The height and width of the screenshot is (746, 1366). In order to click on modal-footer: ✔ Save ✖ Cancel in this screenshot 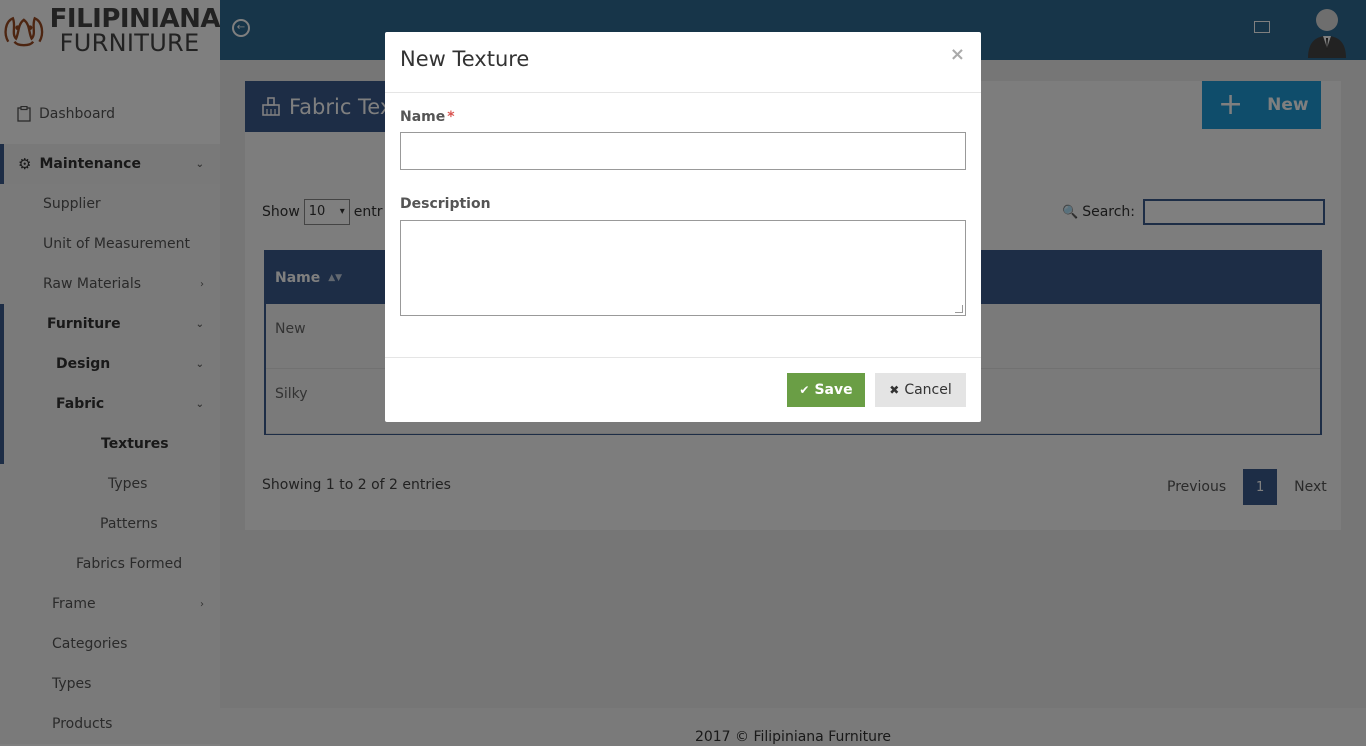, I will do `click(683, 389)`.